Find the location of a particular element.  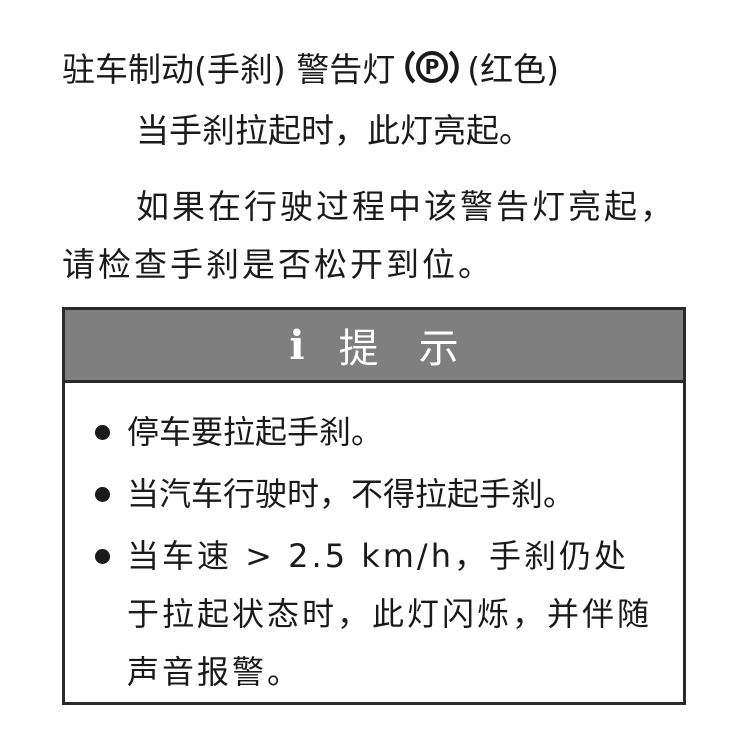

heading-text: 驻车制动(手刹) 警告灯 is located at coordinates (229, 69).